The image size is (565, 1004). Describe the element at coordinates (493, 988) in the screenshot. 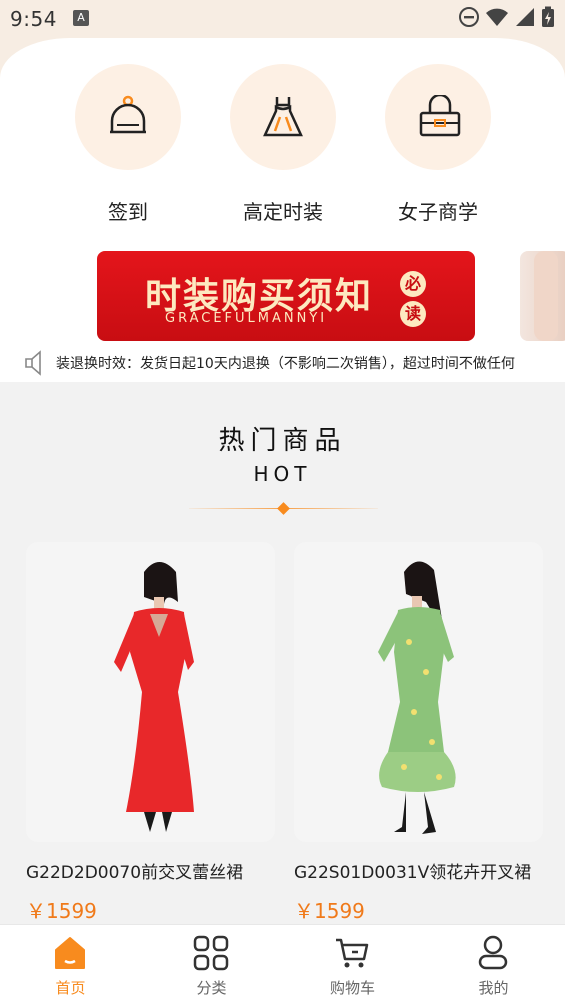

I see `tab-label: 我的` at that location.